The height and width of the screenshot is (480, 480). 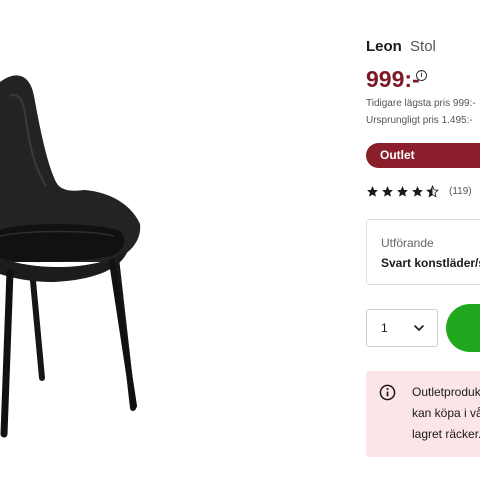 I want to click on review-count: (119), so click(x=460, y=191).